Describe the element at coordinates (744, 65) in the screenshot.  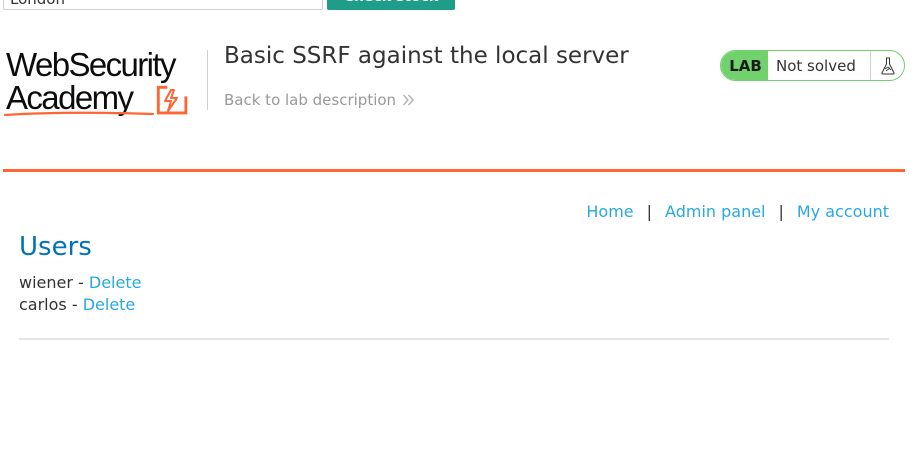
I see `lab-badge: LAB` at that location.